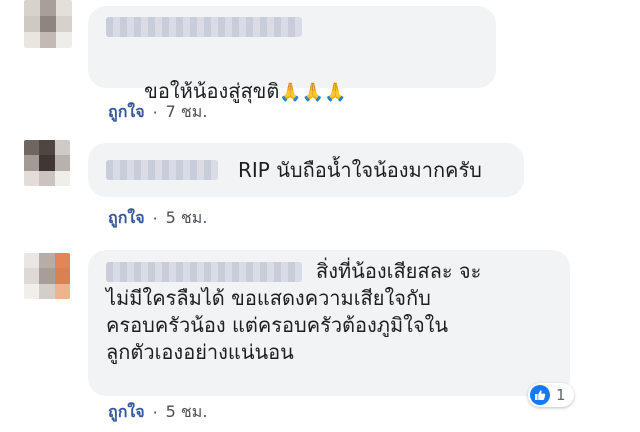  I want to click on comment-text: RIP นับถือน้ำใจน้องมากครับ, so click(360, 169).